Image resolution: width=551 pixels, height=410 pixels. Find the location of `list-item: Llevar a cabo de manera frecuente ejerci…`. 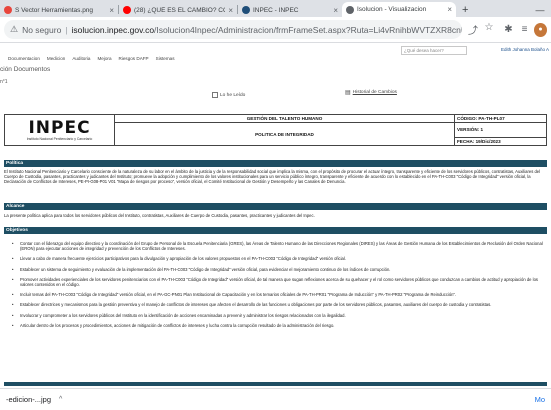

list-item: Llevar a cabo de manera frecuente ejerci… is located at coordinates (279, 258).